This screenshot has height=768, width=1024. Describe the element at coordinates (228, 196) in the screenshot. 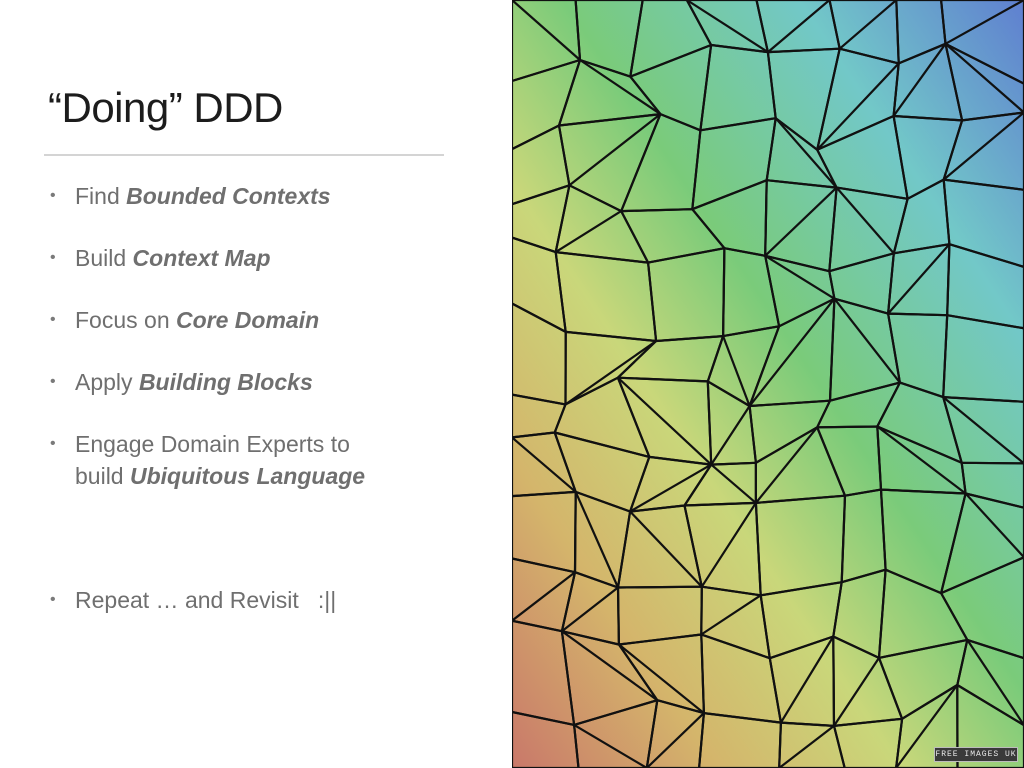

I see `bullet-emphasis: Bounded Contexts` at that location.